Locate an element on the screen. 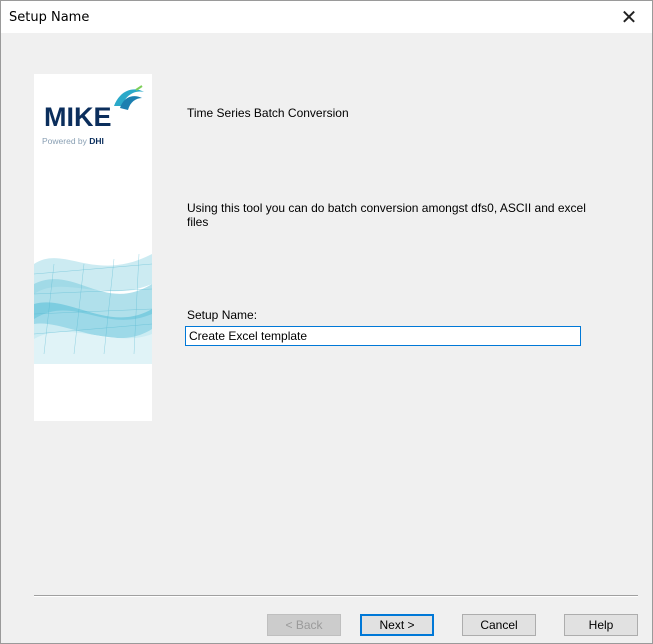  next-button: Next > is located at coordinates (397, 625).